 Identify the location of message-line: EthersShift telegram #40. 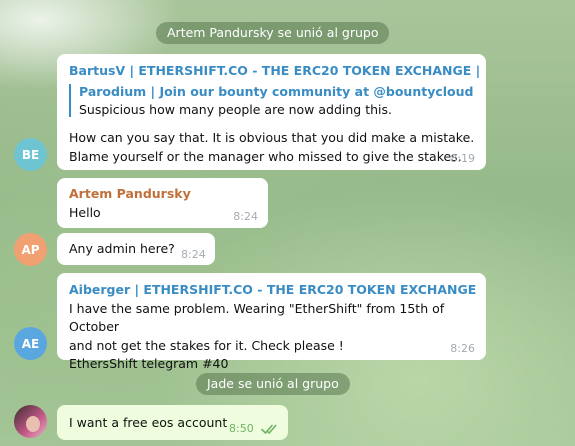
(149, 363).